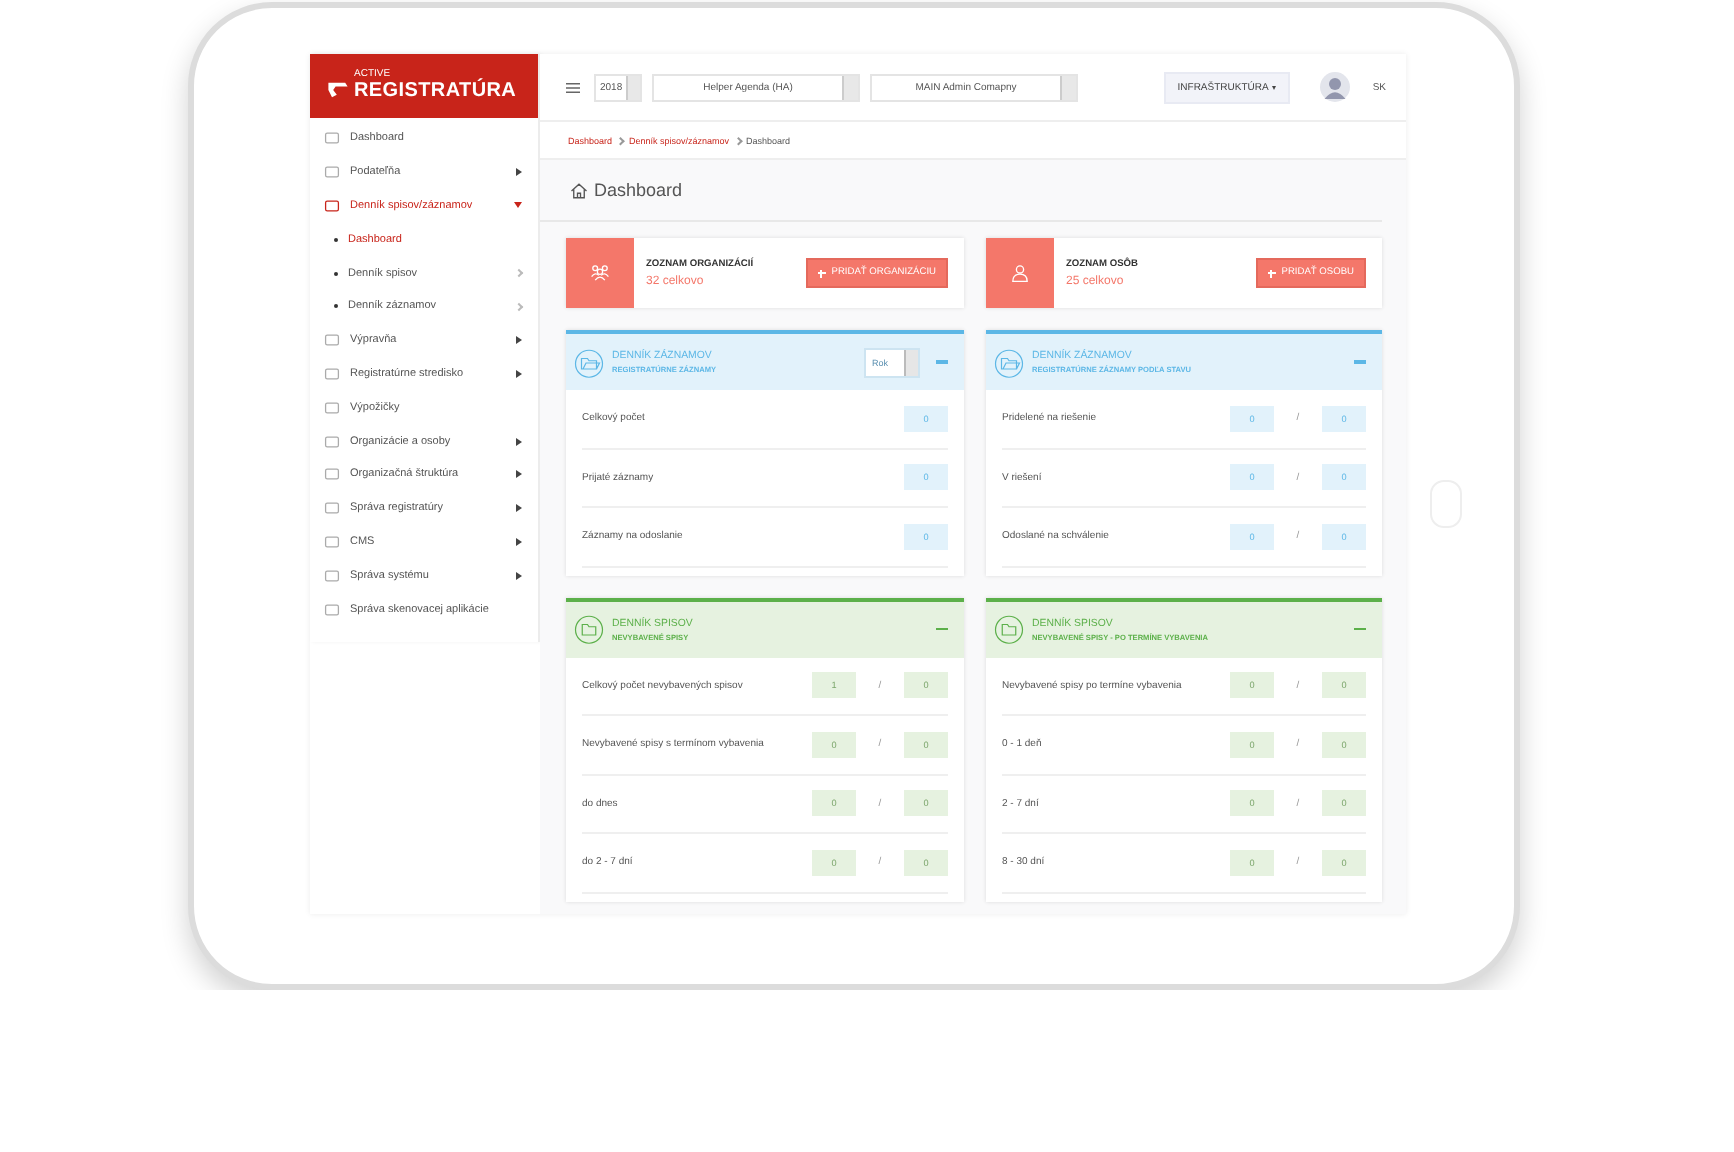 This screenshot has width=1734, height=1152. I want to click on person-icon, so click(1020, 273).